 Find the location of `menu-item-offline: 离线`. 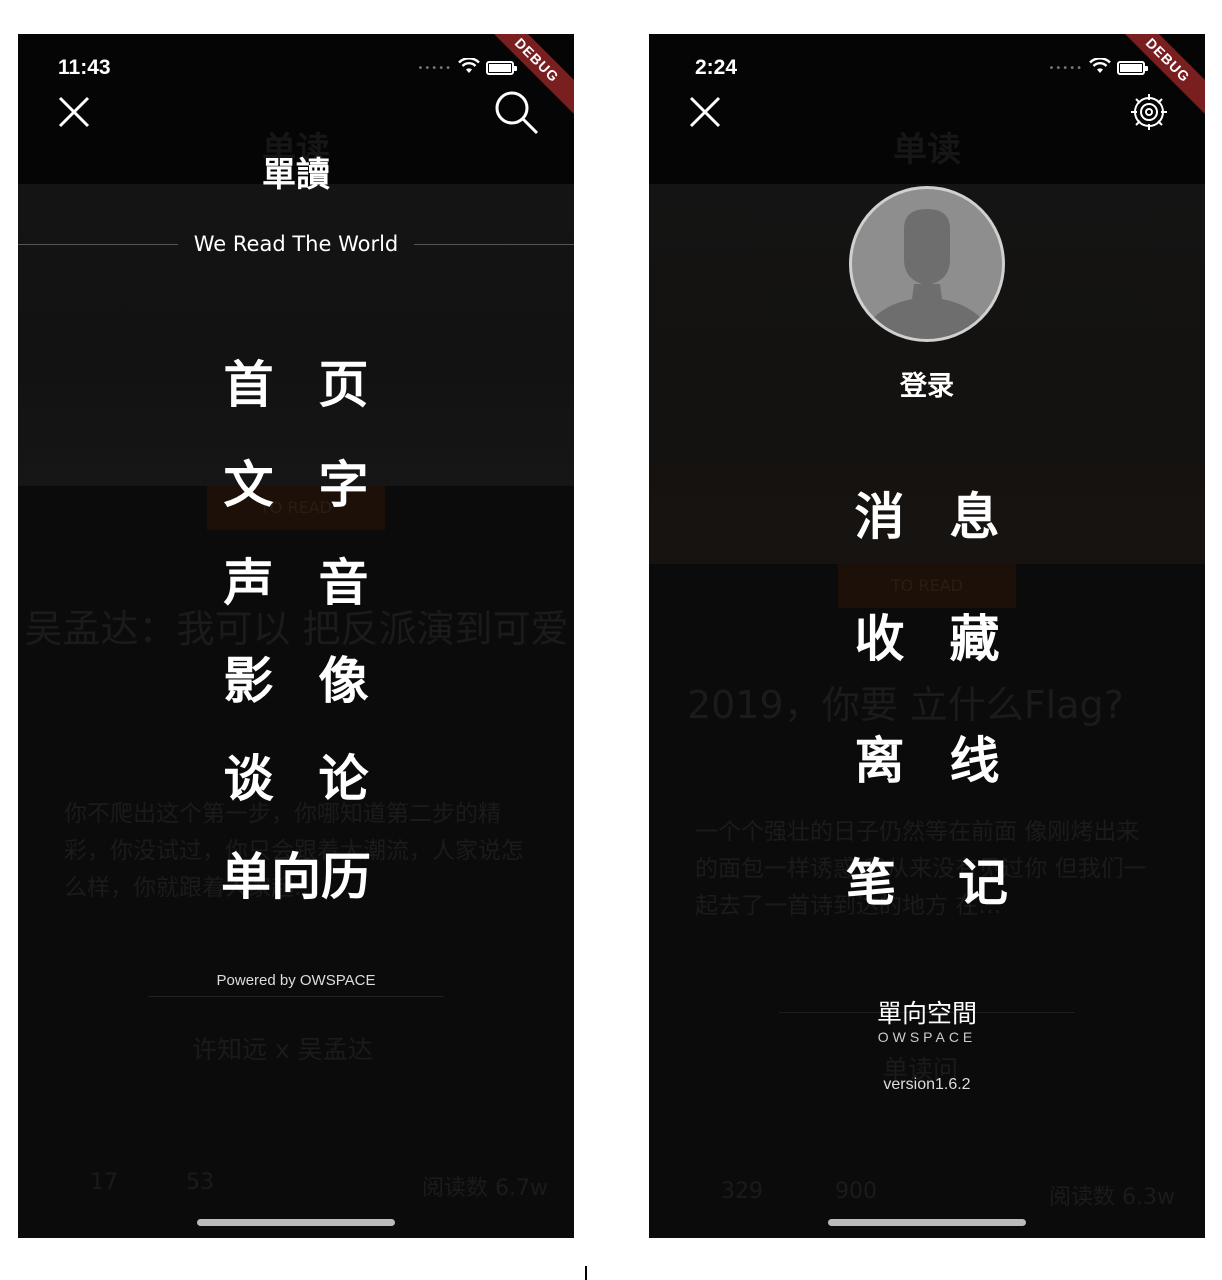

menu-item-offline: 离线 is located at coordinates (927, 789).